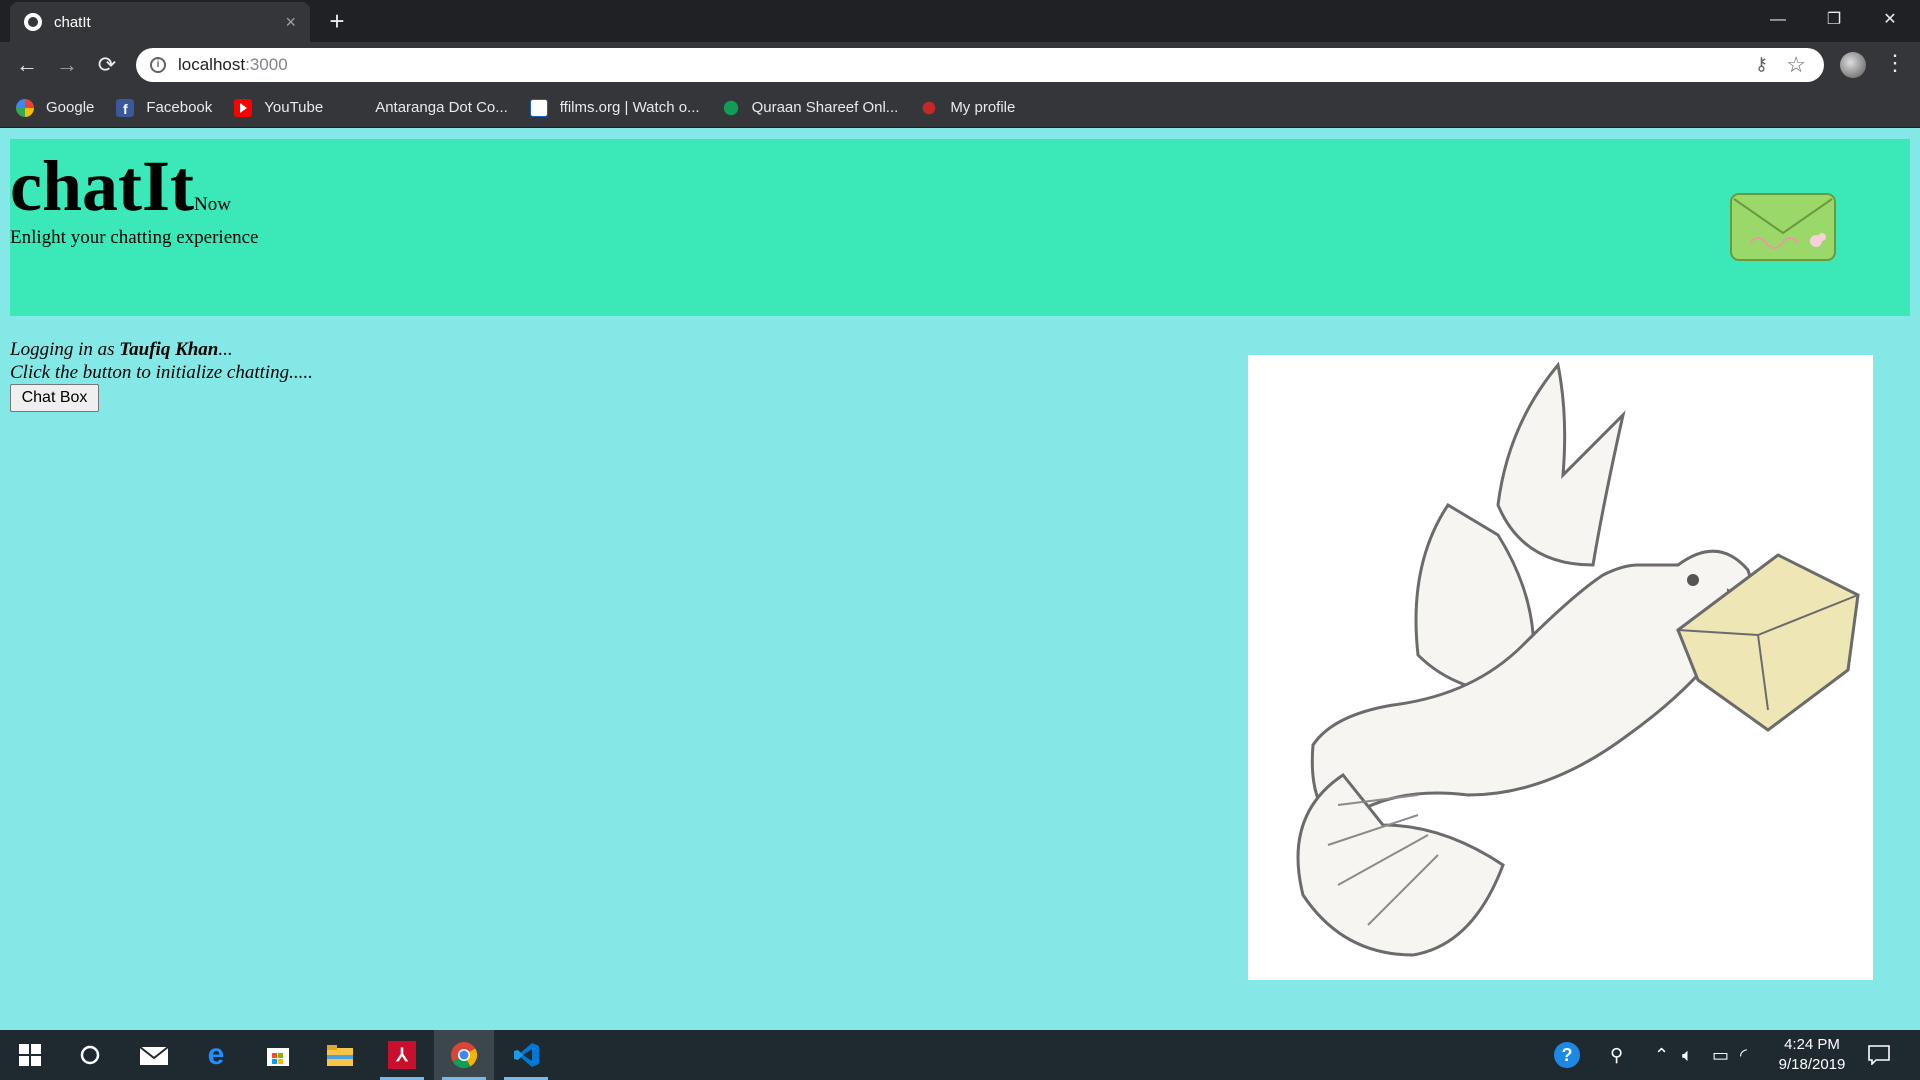  What do you see at coordinates (1895, 63) in the screenshot?
I see `browser-menu-icon: ⋮` at bounding box center [1895, 63].